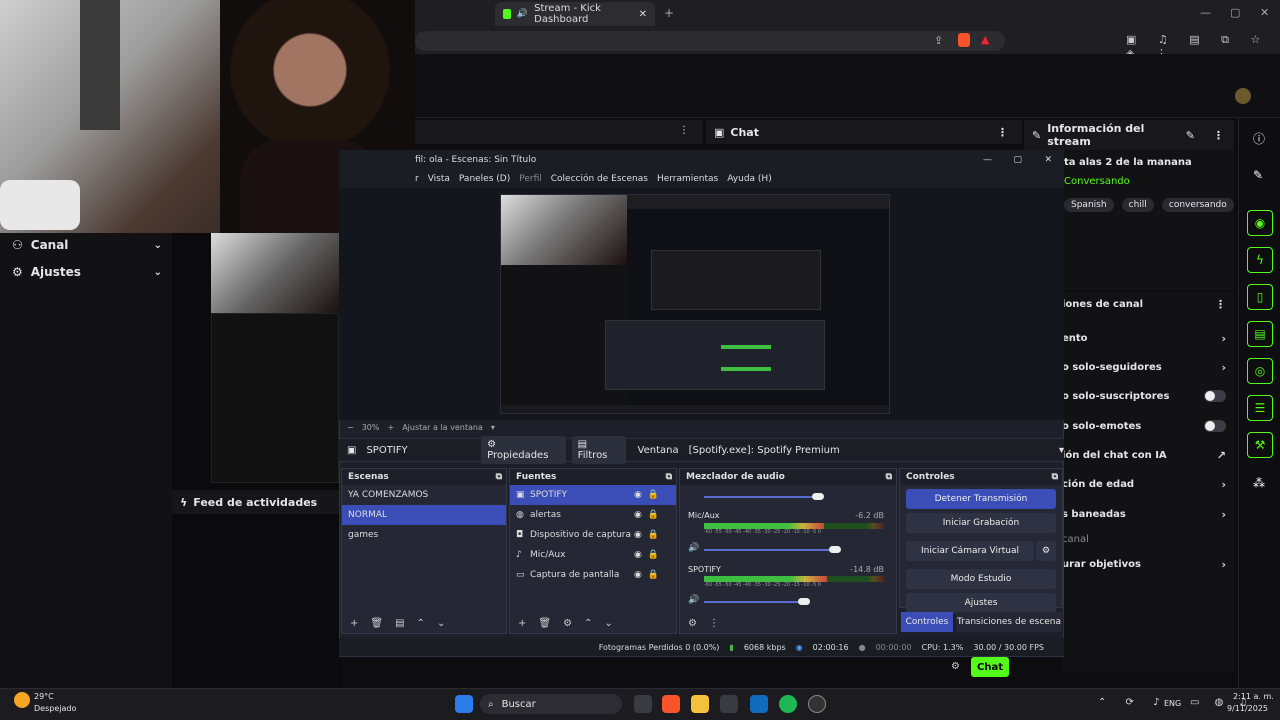 The image size is (1280, 720). I want to click on menu-item: r, so click(417, 179).